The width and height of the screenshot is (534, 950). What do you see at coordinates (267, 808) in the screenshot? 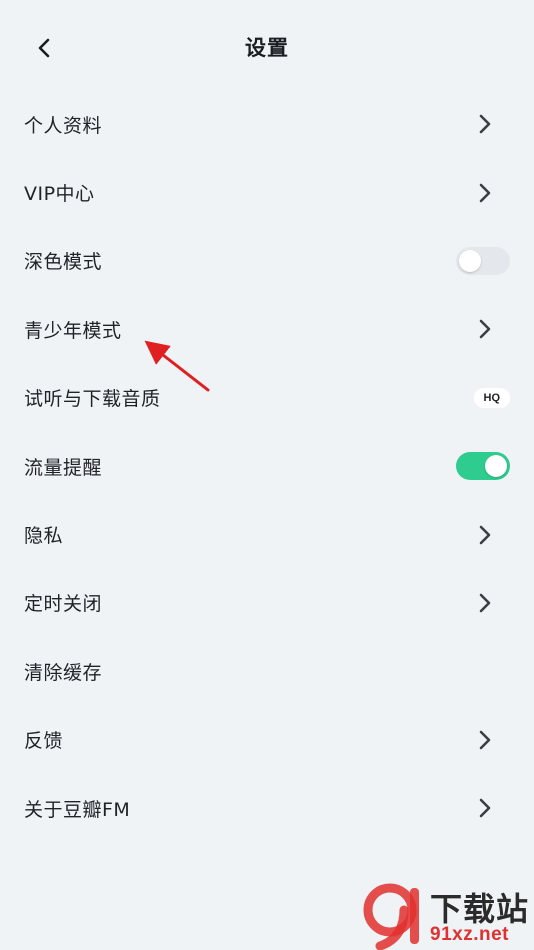
I see `settings-item-about: 关于豆瓣FM` at bounding box center [267, 808].